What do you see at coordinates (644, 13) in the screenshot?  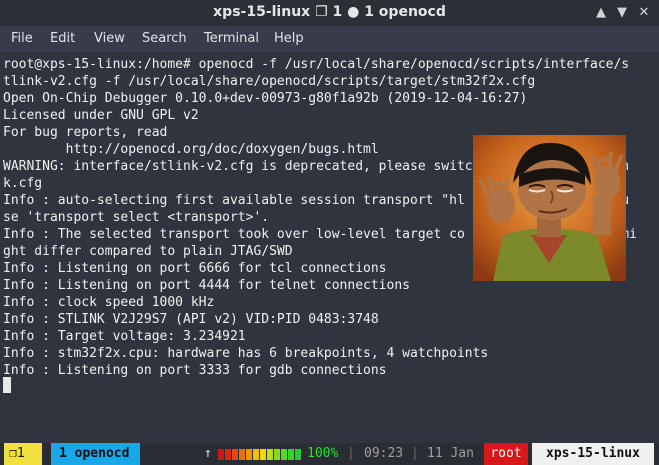 I see `close-button: ✕` at bounding box center [644, 13].